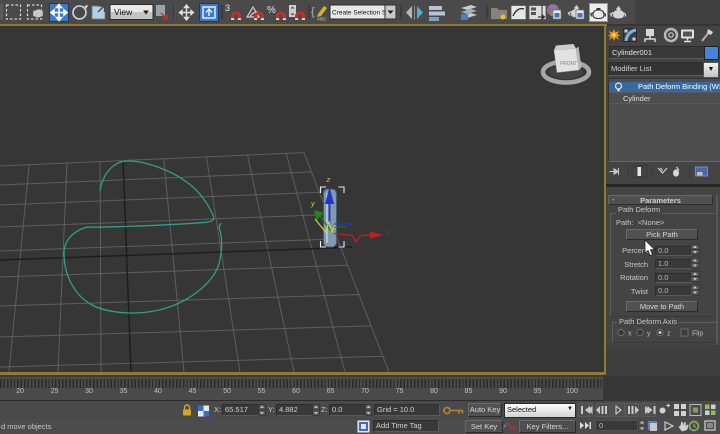 Image resolution: width=720 pixels, height=434 pixels. Describe the element at coordinates (630, 334) in the screenshot. I see `svg-text: x` at that location.